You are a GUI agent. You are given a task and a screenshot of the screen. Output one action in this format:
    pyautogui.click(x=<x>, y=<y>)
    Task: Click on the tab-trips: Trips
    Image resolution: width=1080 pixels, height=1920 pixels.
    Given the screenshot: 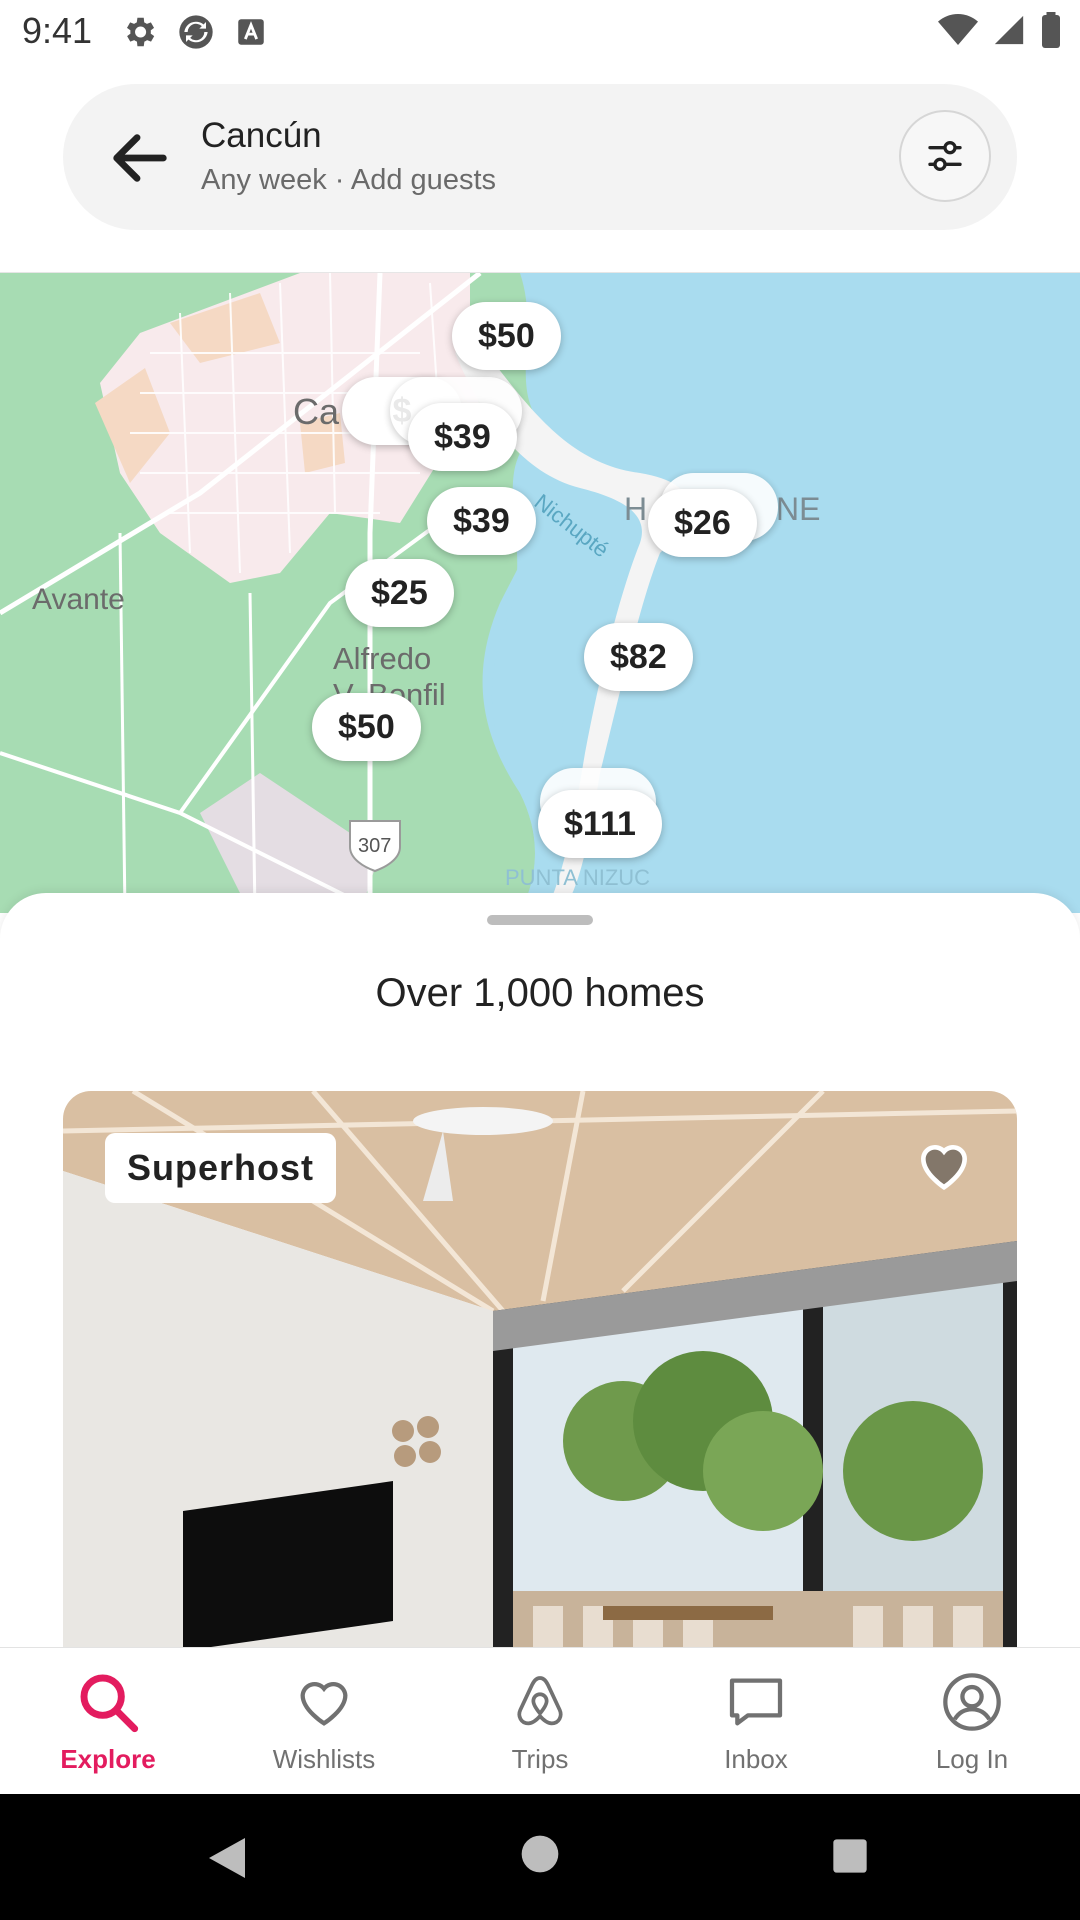 What is the action you would take?
    pyautogui.click(x=540, y=1721)
    